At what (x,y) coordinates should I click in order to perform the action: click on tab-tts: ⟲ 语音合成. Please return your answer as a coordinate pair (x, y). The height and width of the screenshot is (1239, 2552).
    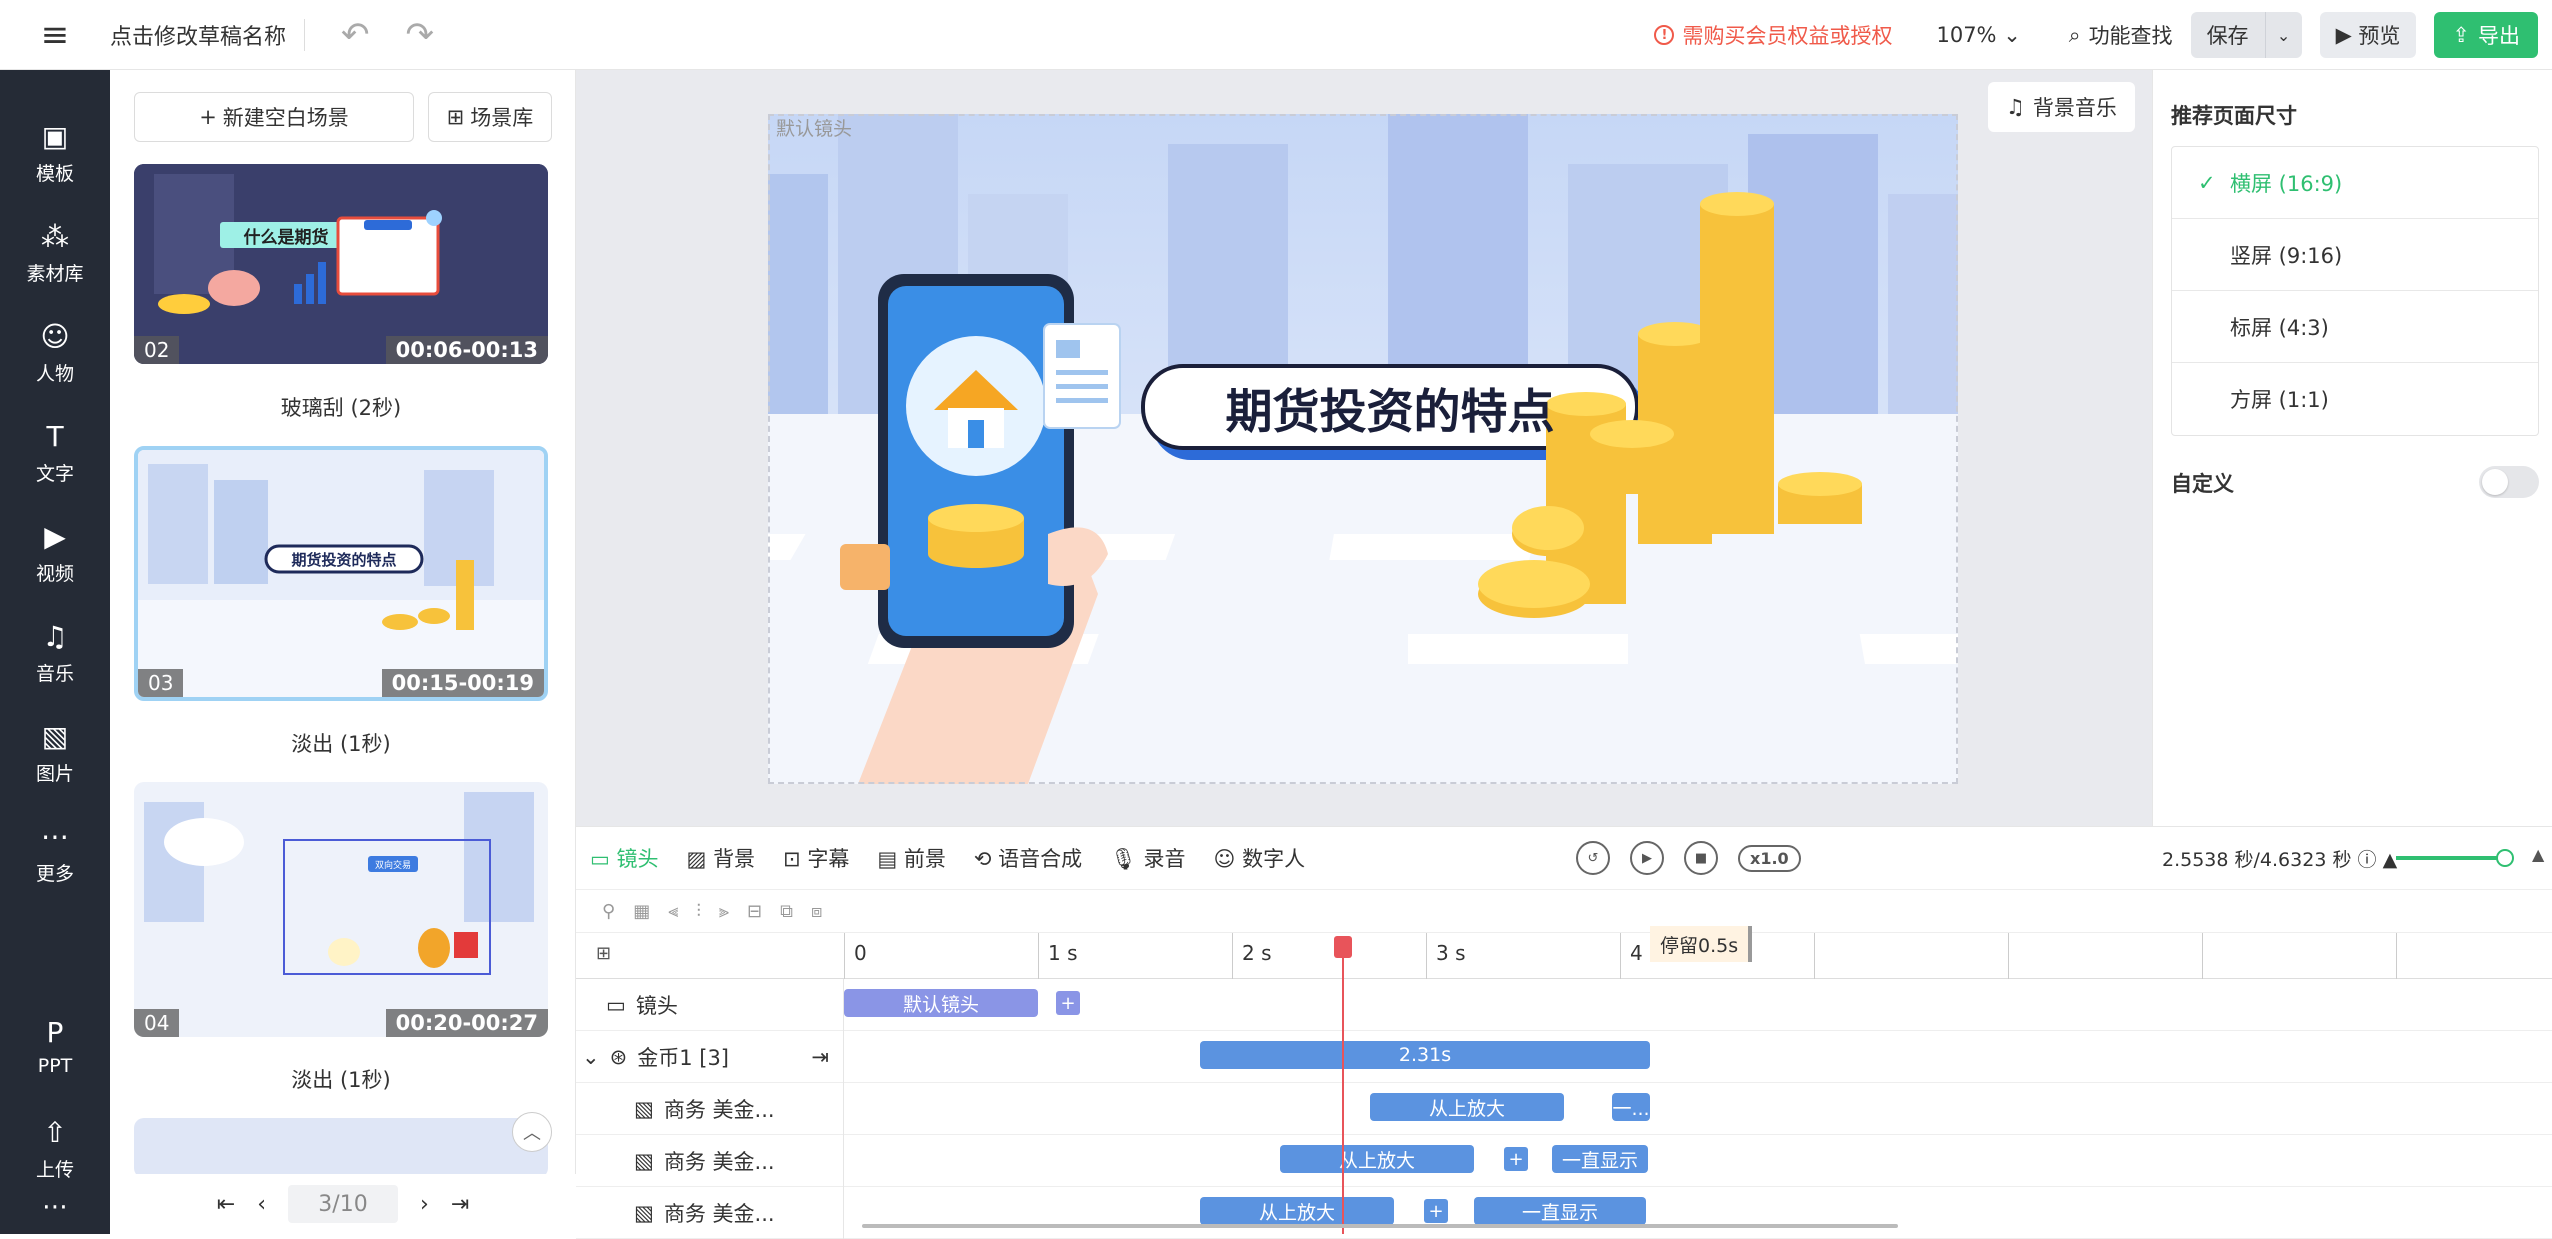
    Looking at the image, I should click on (1028, 858).